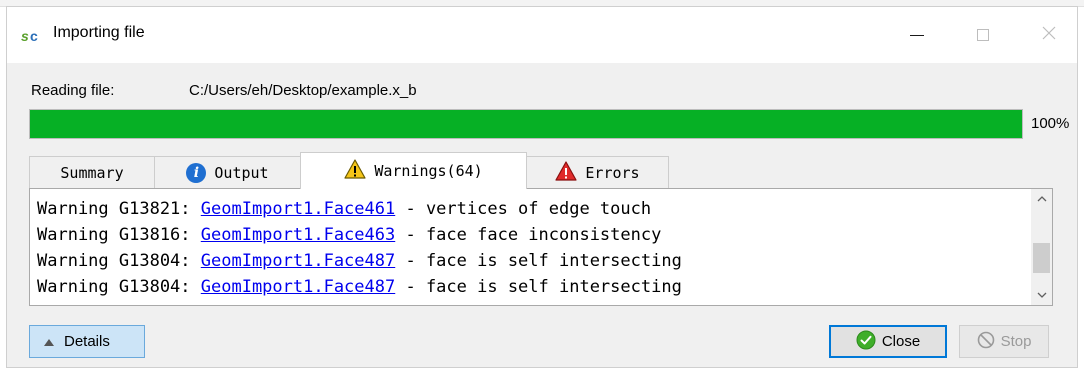  I want to click on tab-summary: Summary, so click(92, 172).